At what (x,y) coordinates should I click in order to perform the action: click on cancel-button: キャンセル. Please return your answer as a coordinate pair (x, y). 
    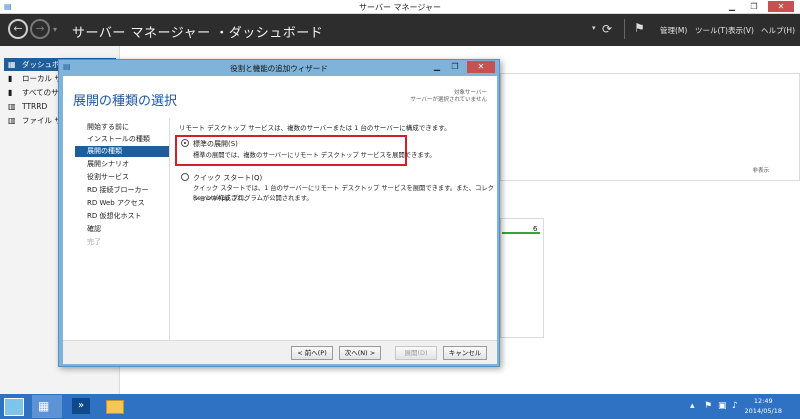
    Looking at the image, I should click on (465, 353).